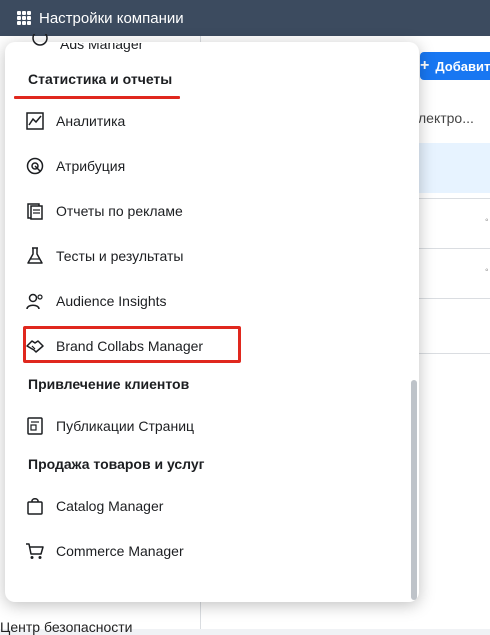 The width and height of the screenshot is (490, 635). Describe the element at coordinates (93, 506) in the screenshot. I see `menu-item-catalog-manager: Catalog Manager` at that location.